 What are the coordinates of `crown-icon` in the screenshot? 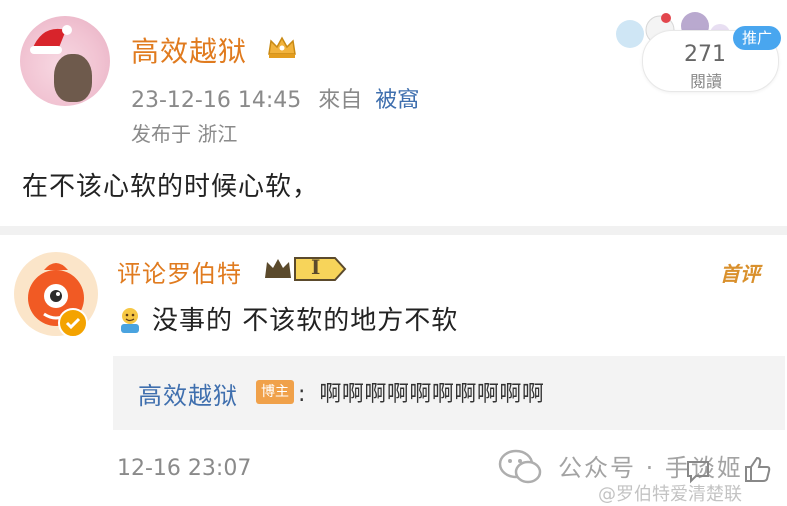 It's located at (282, 47).